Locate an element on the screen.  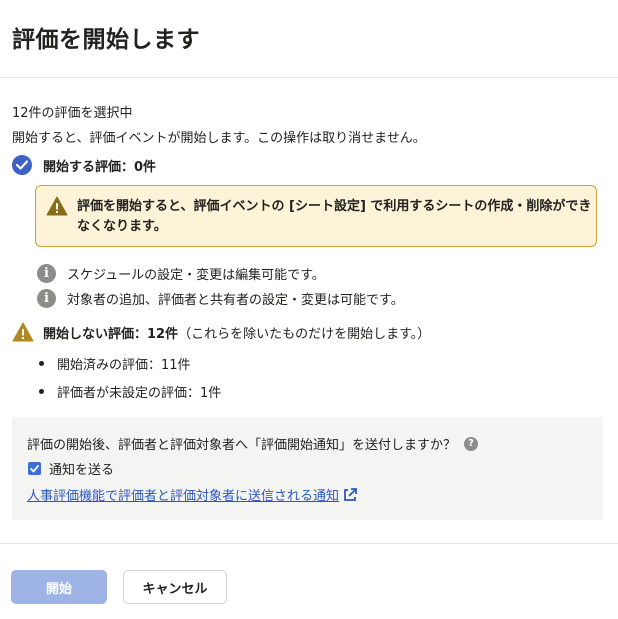
note-schedule: i スケジュールの設定・変更は編集可能です。 is located at coordinates (181, 273).